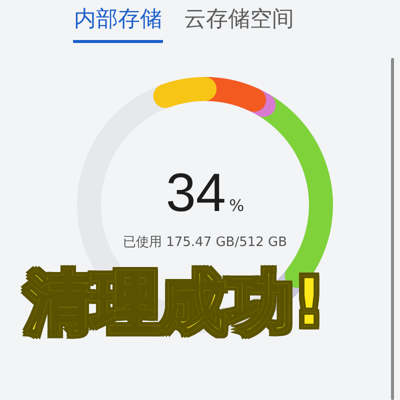 This screenshot has width=400, height=400. Describe the element at coordinates (118, 21) in the screenshot. I see `storage-tab: 内部存储` at that location.